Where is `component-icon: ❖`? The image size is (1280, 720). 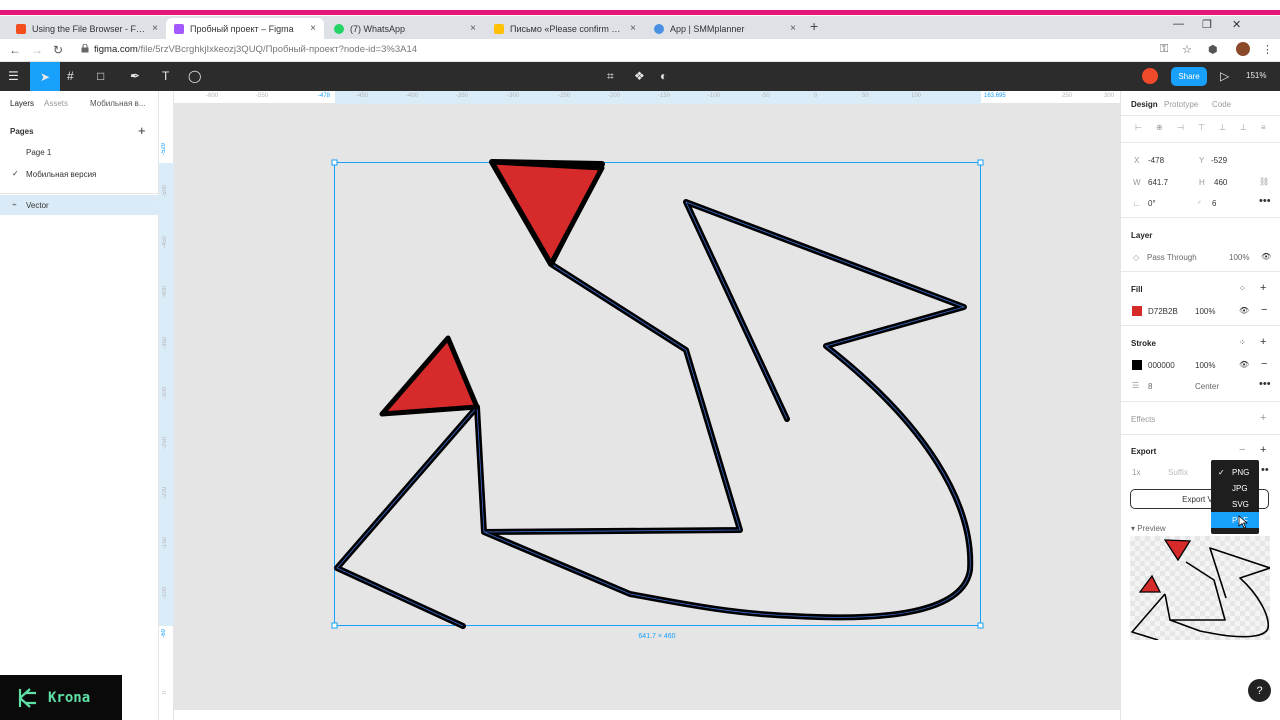
component-icon: ❖ is located at coordinates (639, 76).